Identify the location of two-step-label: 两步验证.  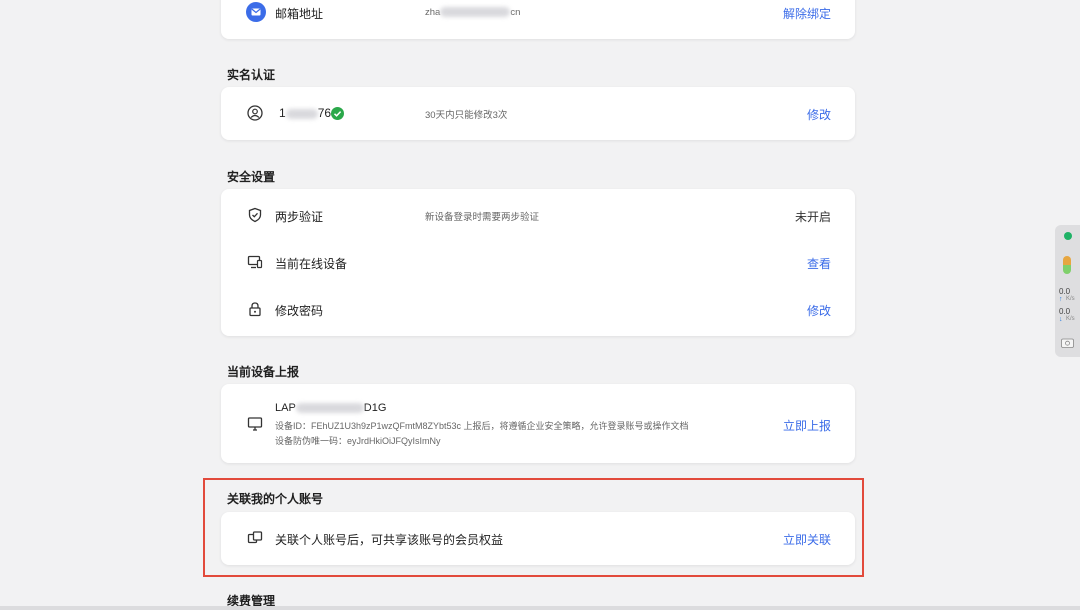
(299, 217).